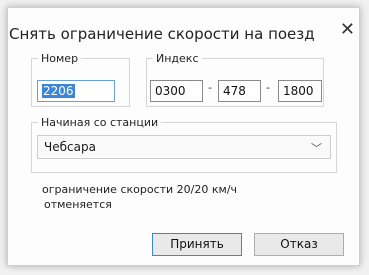  Describe the element at coordinates (60, 58) in the screenshot. I see `number-legend: Номер` at that location.